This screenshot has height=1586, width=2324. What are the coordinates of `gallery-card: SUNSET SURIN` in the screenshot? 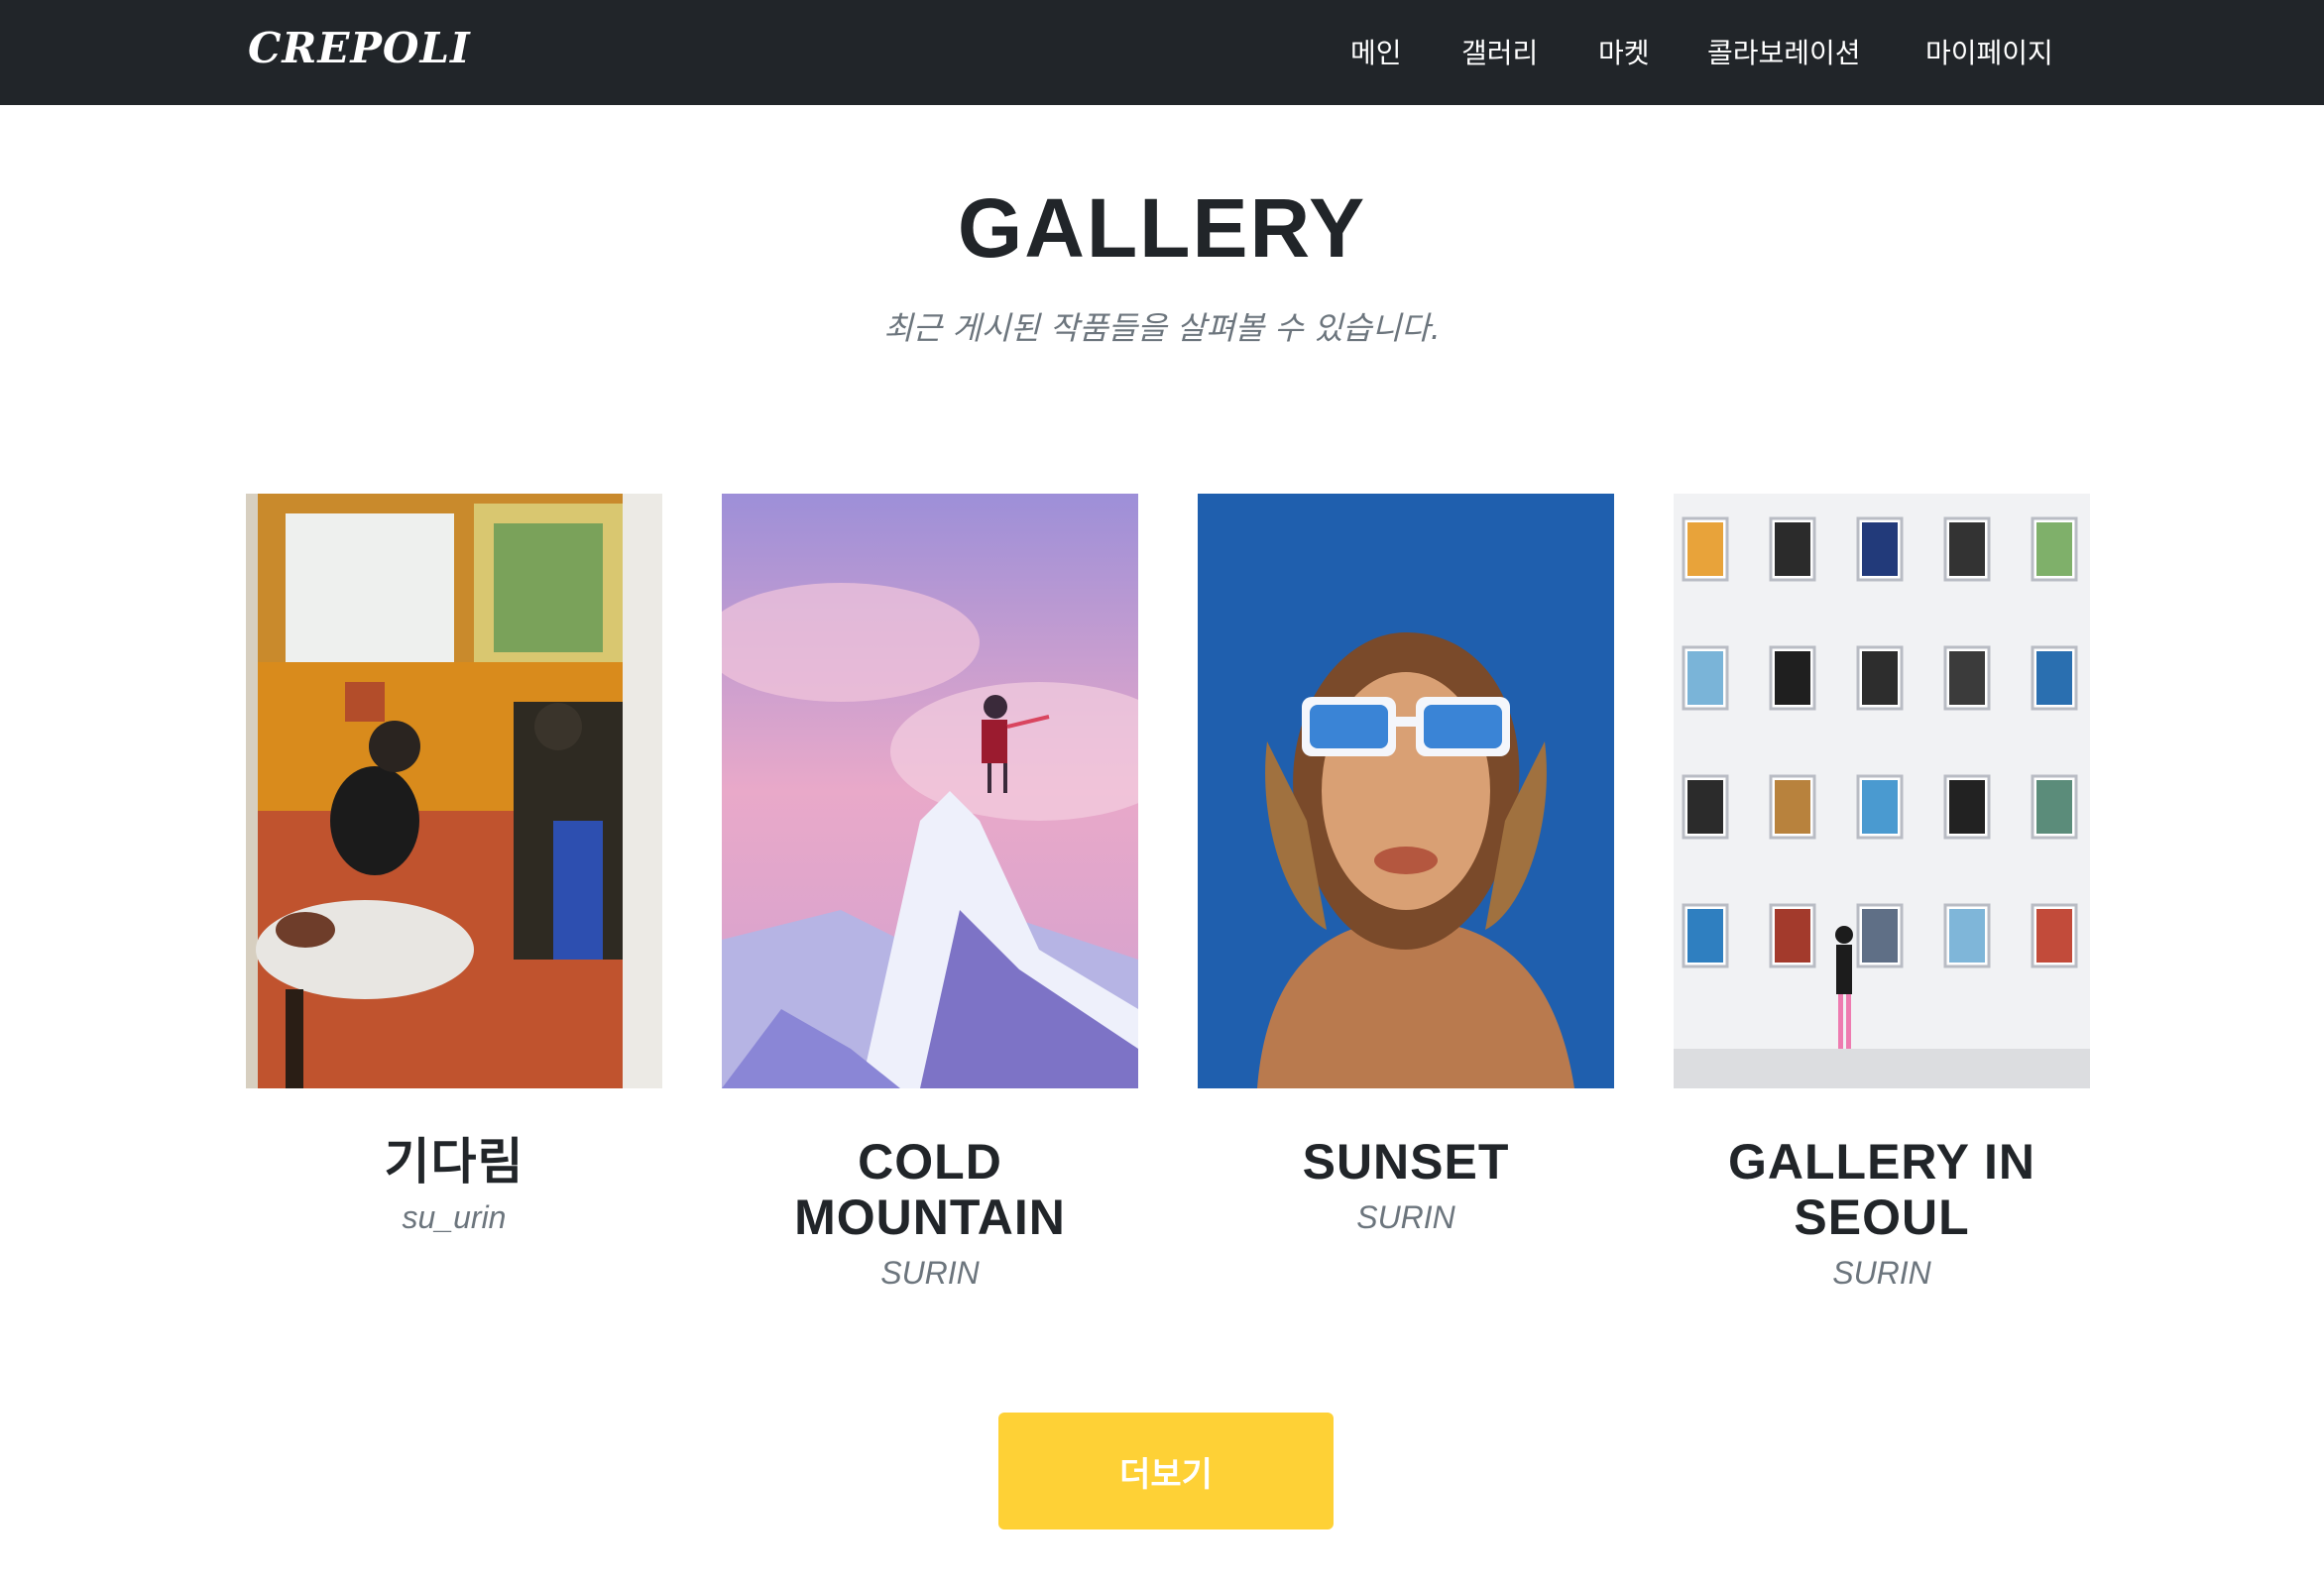 It's located at (1406, 865).